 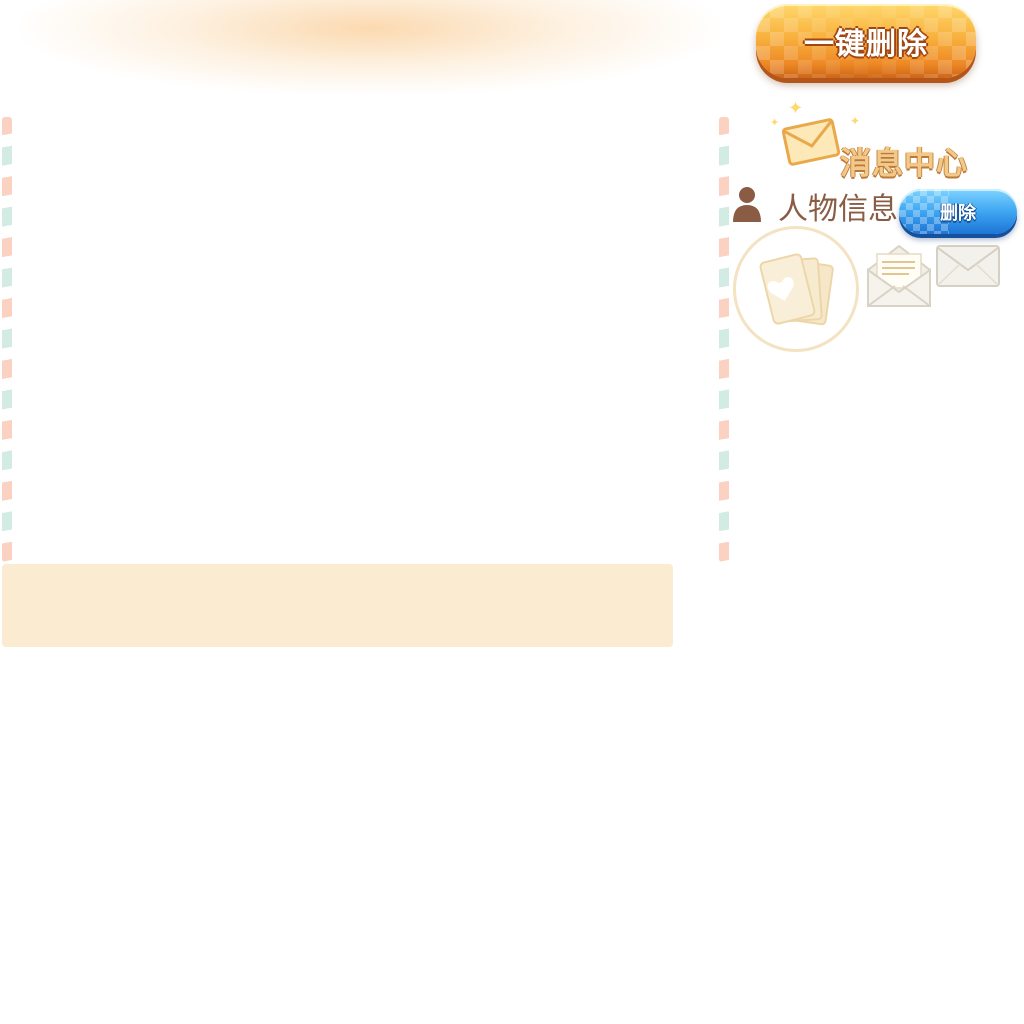 What do you see at coordinates (811, 142) in the screenshot?
I see `envelope-icon` at bounding box center [811, 142].